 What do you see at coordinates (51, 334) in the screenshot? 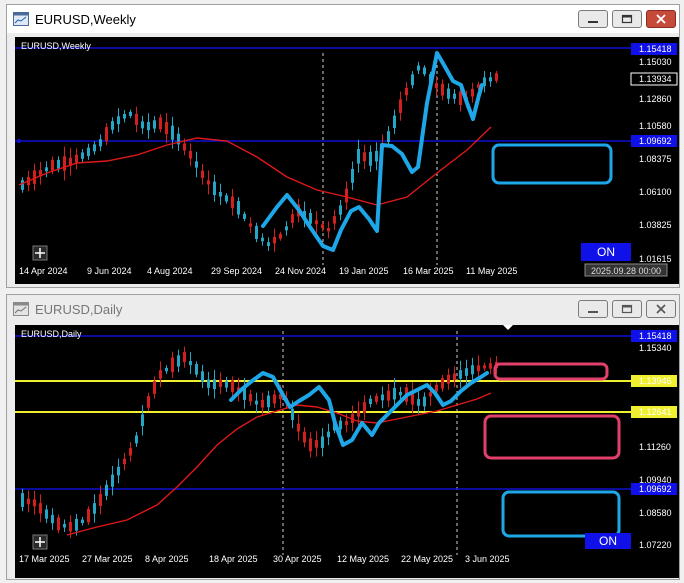
I see `daily-symbol-label: EURUSD,Daily` at bounding box center [51, 334].